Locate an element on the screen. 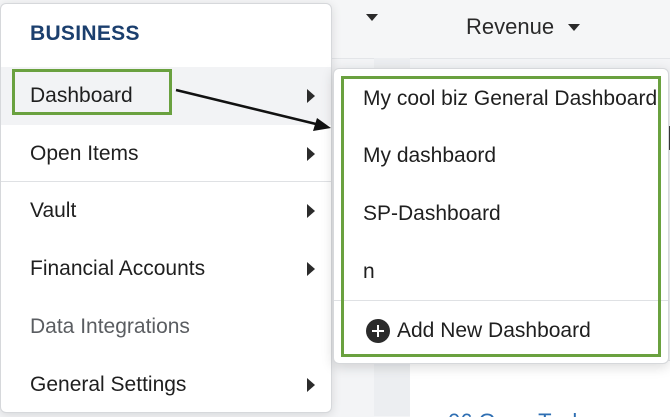 This screenshot has height=417, width=670. menu-item-label: General Settings is located at coordinates (108, 384).